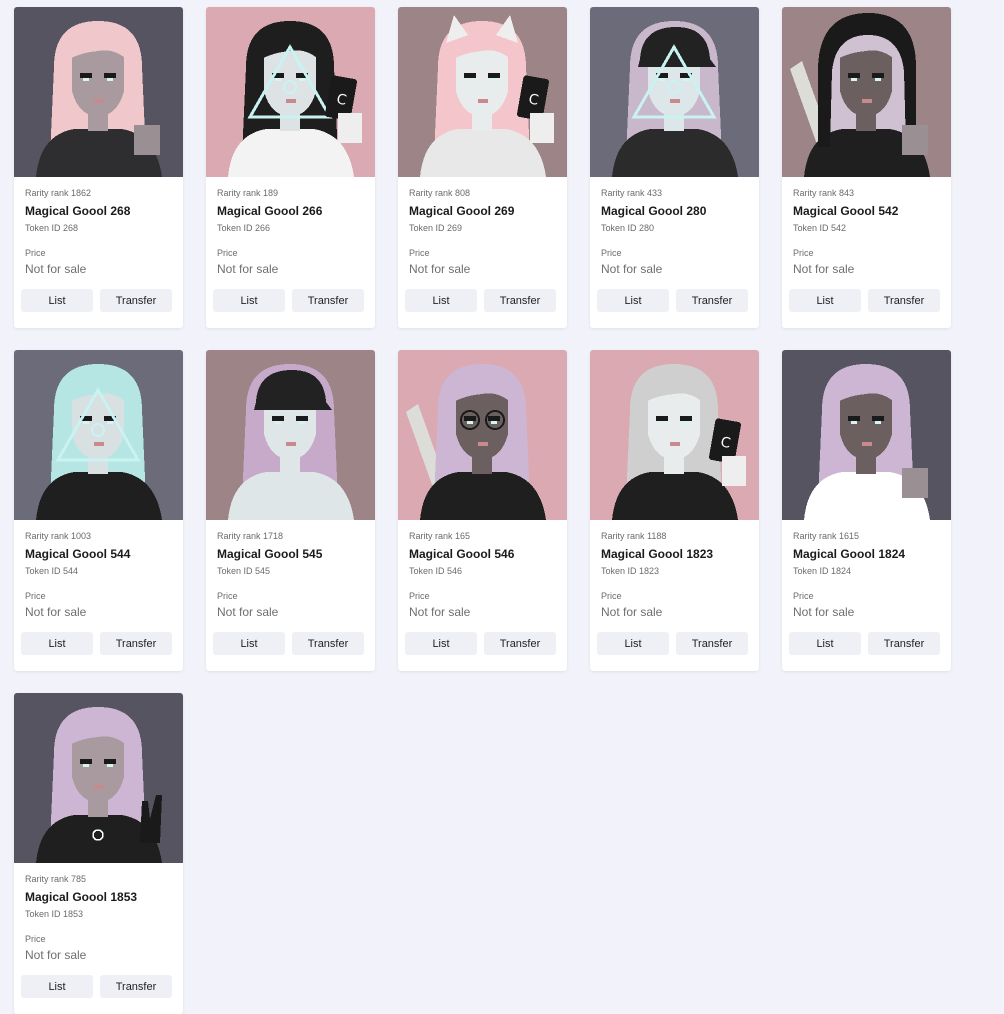 The width and height of the screenshot is (1004, 1014). Describe the element at coordinates (250, 536) in the screenshot. I see `rarity-rank: Rarity rank 1718` at that location.